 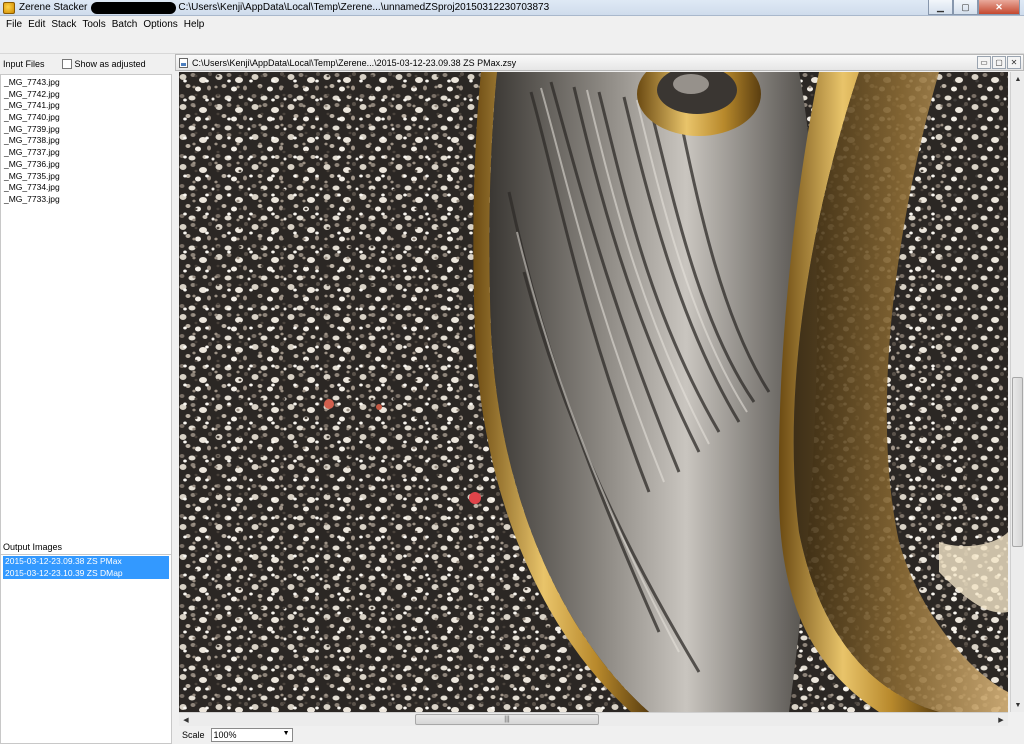 What do you see at coordinates (251, 735) in the screenshot?
I see `scale-select: 100% ▼` at bounding box center [251, 735].